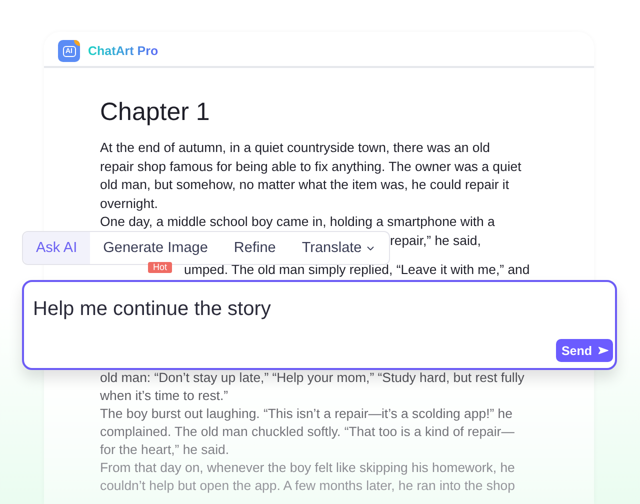 The height and width of the screenshot is (504, 640). What do you see at coordinates (435, 241) in the screenshot?
I see `story-line: repair,” he said,` at bounding box center [435, 241].